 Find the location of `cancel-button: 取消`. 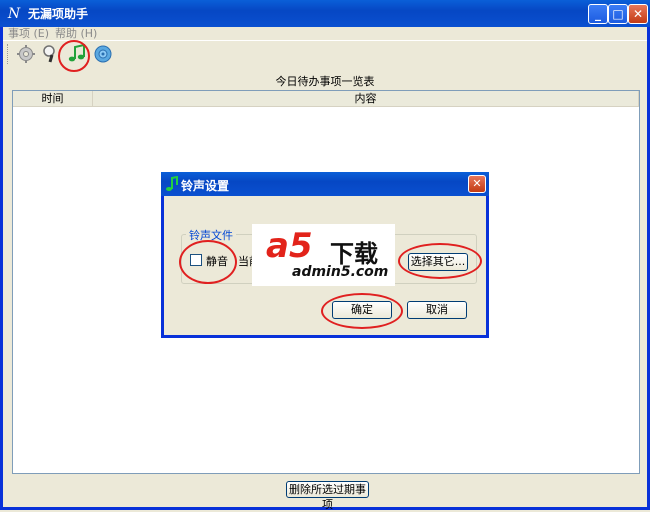

cancel-button: 取消 is located at coordinates (437, 310).